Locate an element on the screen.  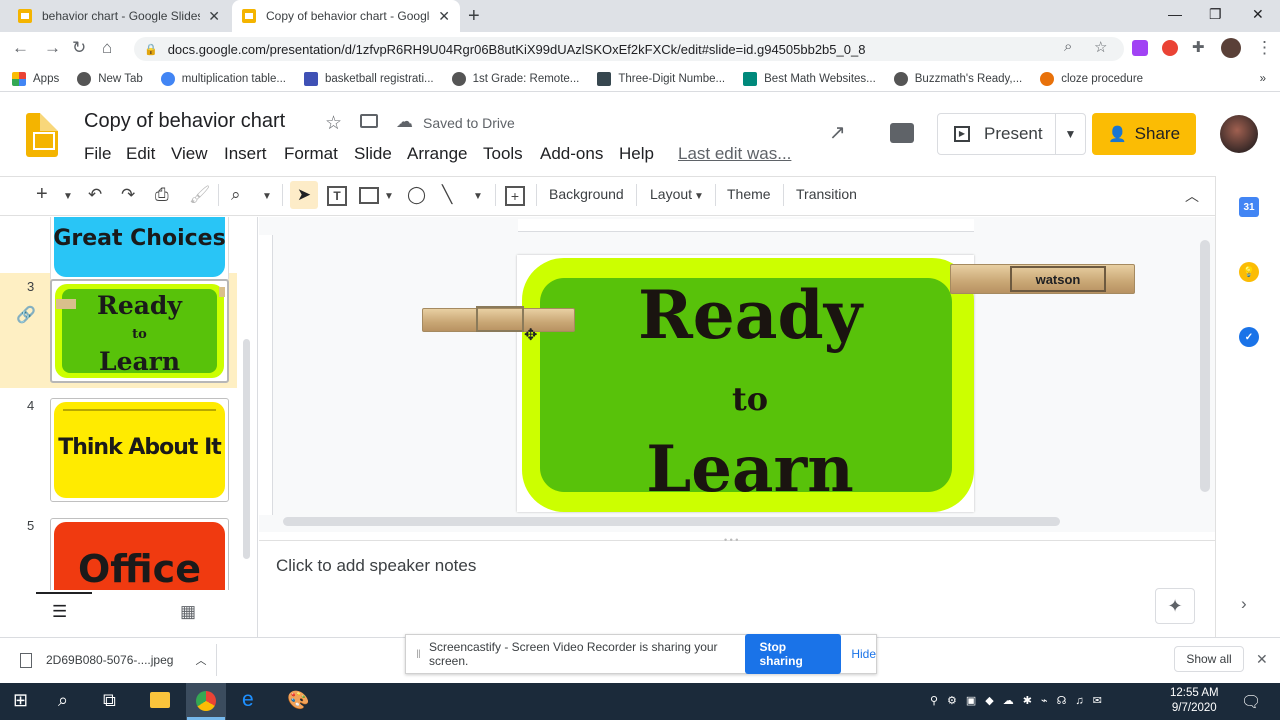
drag-handle-icon: ‖ is located at coordinates (418, 654).